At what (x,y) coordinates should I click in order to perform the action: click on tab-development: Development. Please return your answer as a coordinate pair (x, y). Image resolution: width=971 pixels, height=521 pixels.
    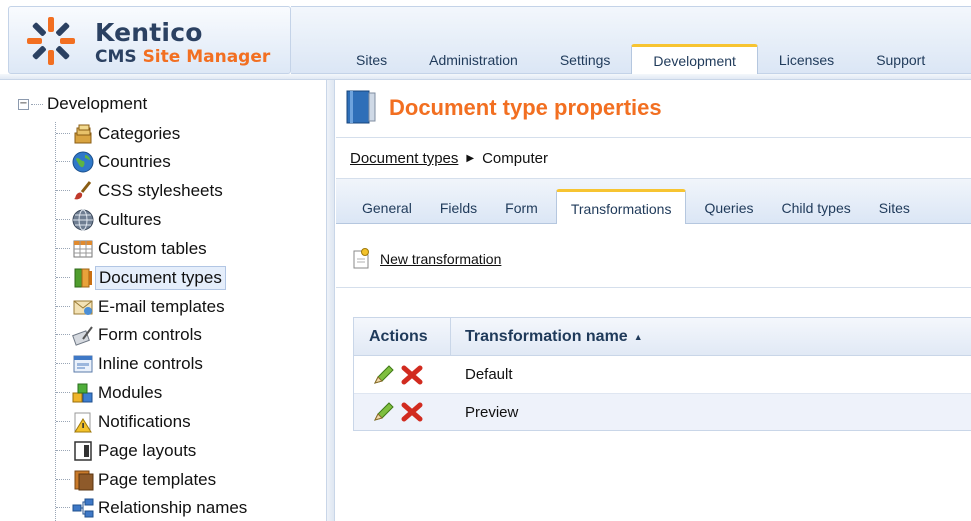
    Looking at the image, I should click on (694, 59).